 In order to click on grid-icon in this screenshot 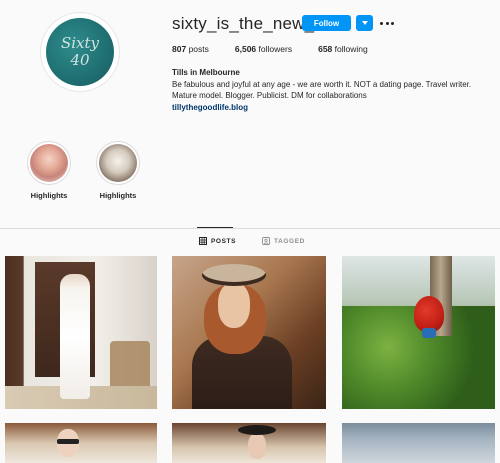, I will do `click(203, 241)`.